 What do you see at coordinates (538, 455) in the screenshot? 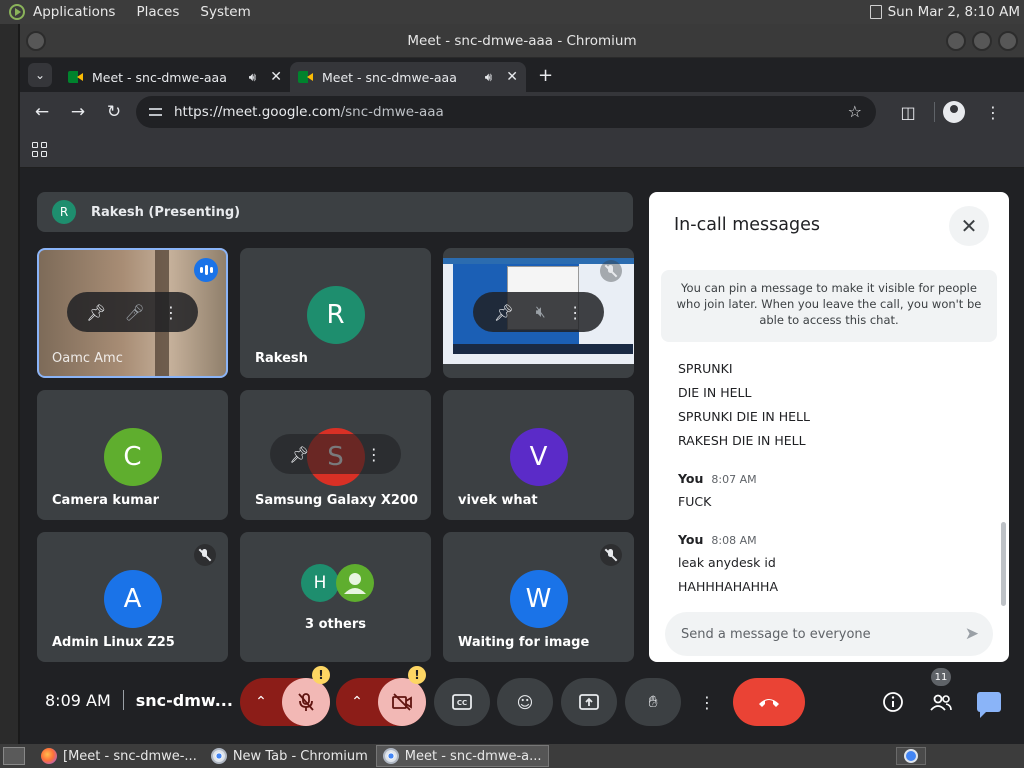
I see `participant-tile-vivek: V vivek what` at bounding box center [538, 455].